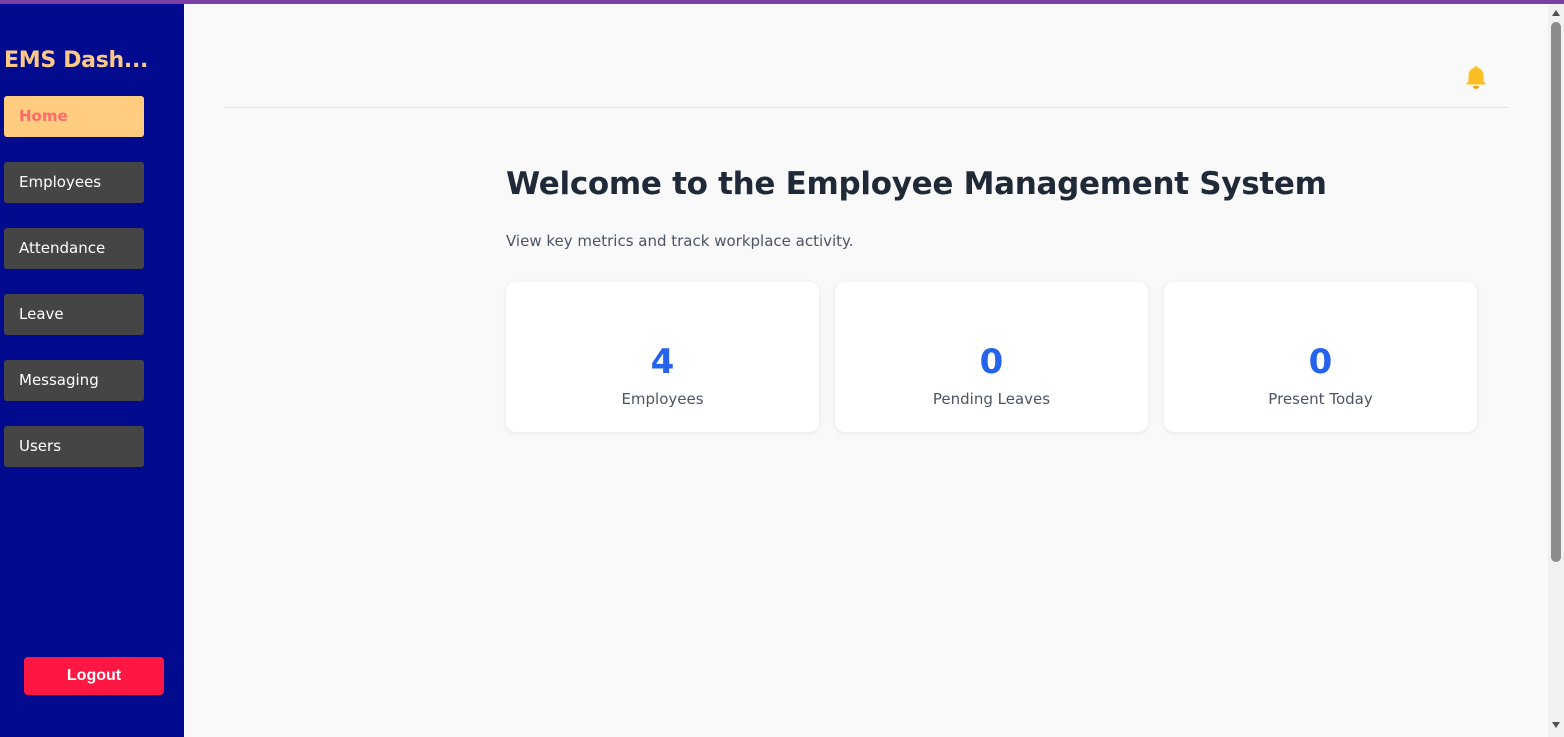  I want to click on bell-icon-graphic, so click(1476, 77).